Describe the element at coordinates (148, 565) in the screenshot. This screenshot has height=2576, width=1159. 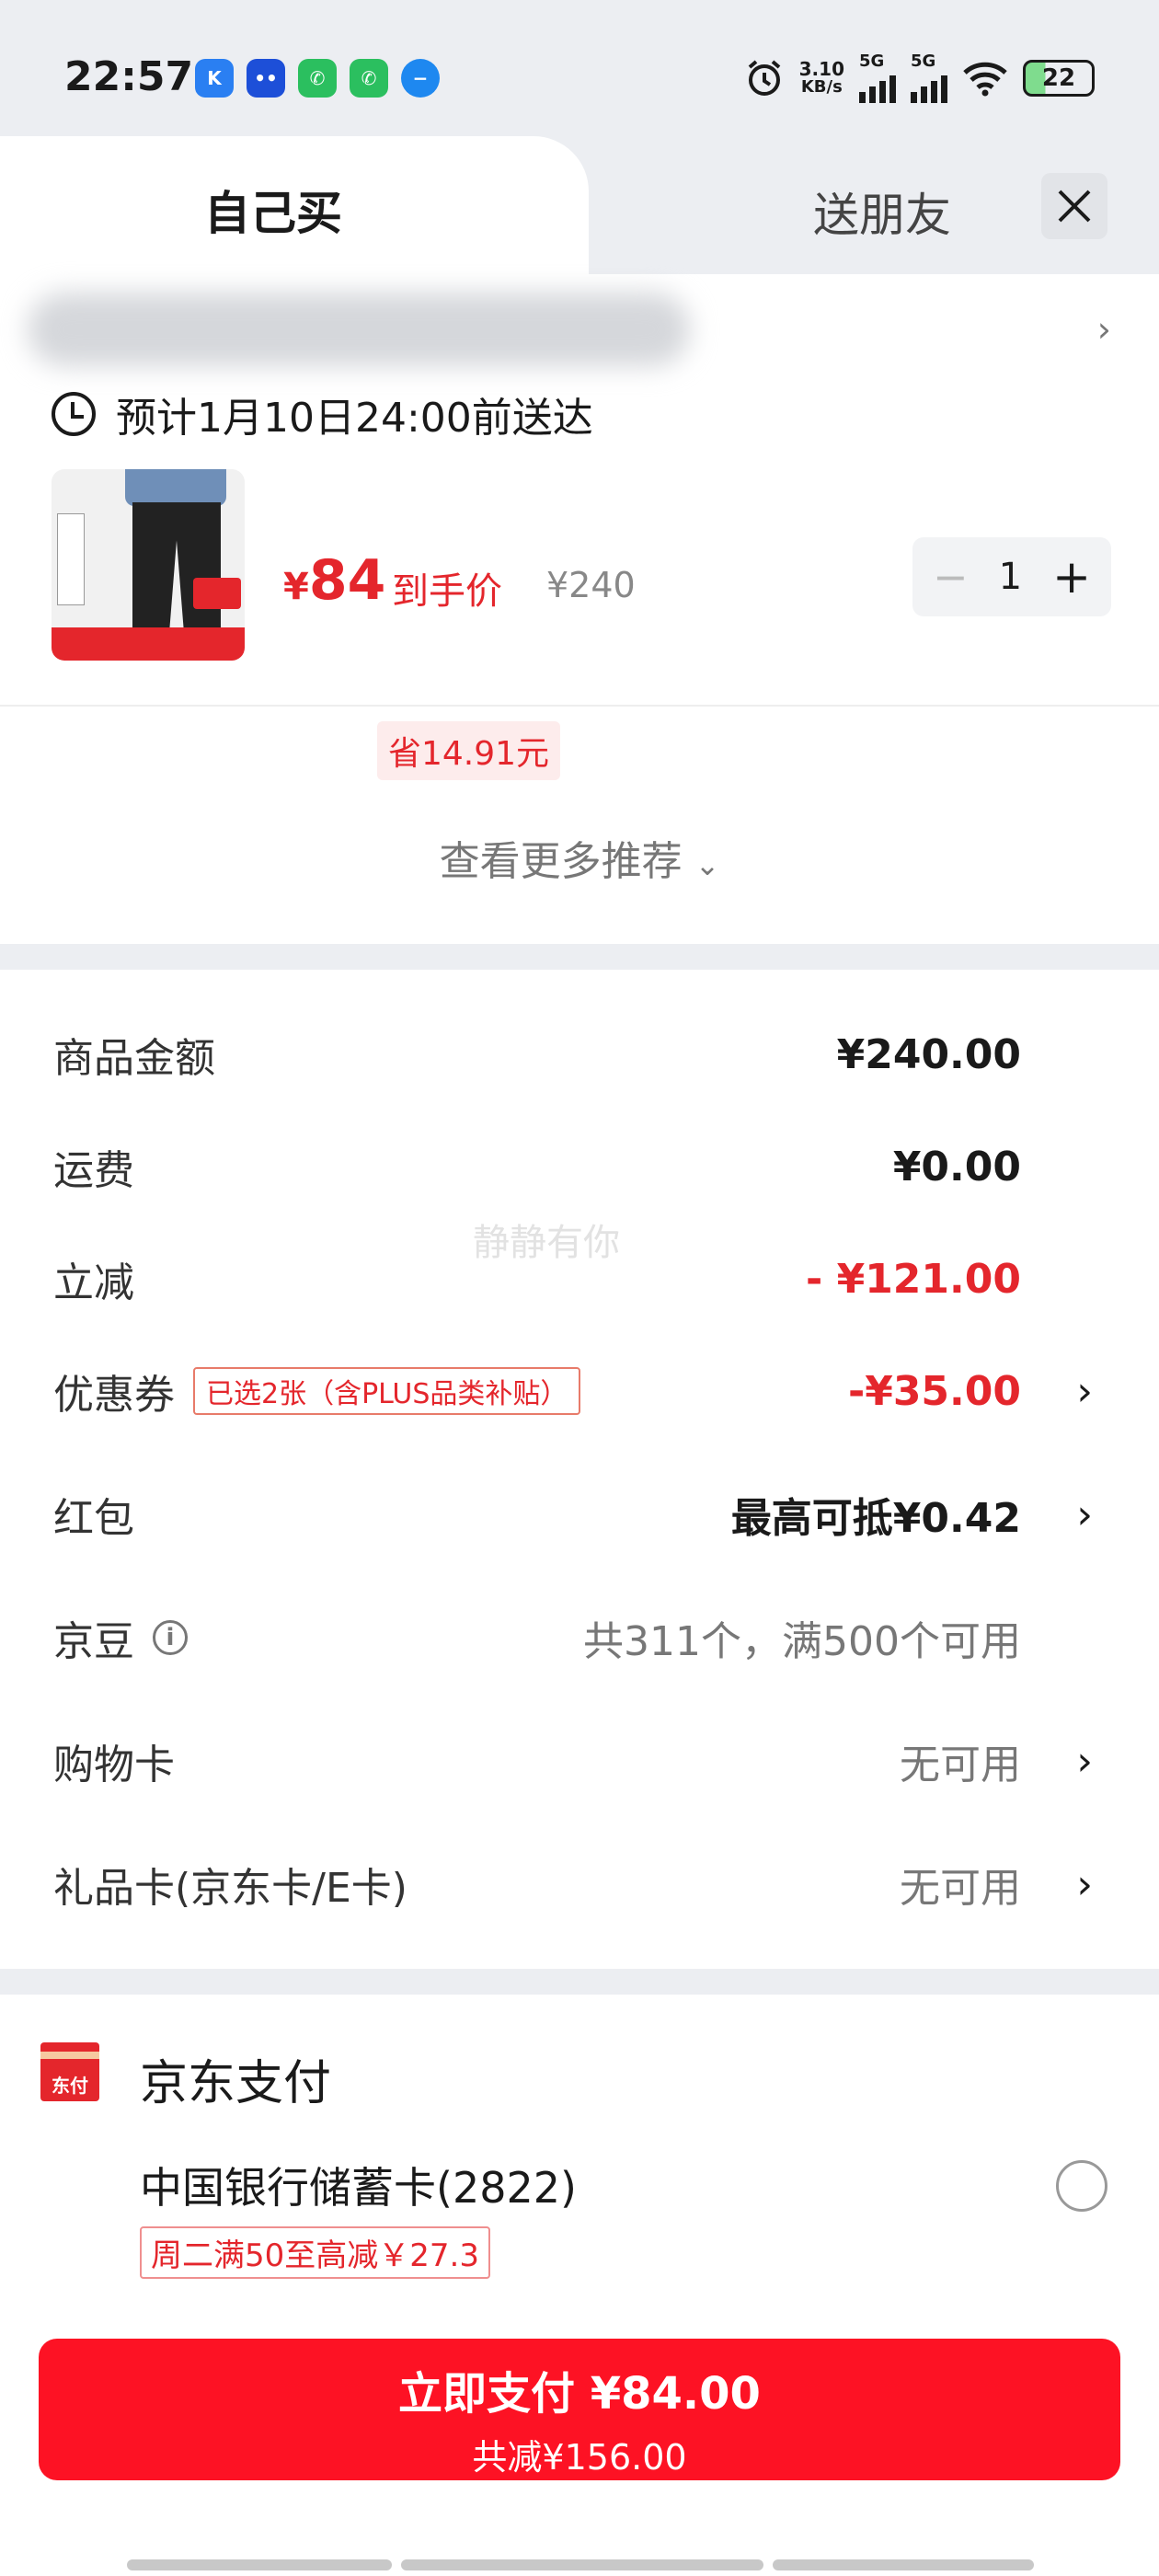
I see `product-image` at that location.